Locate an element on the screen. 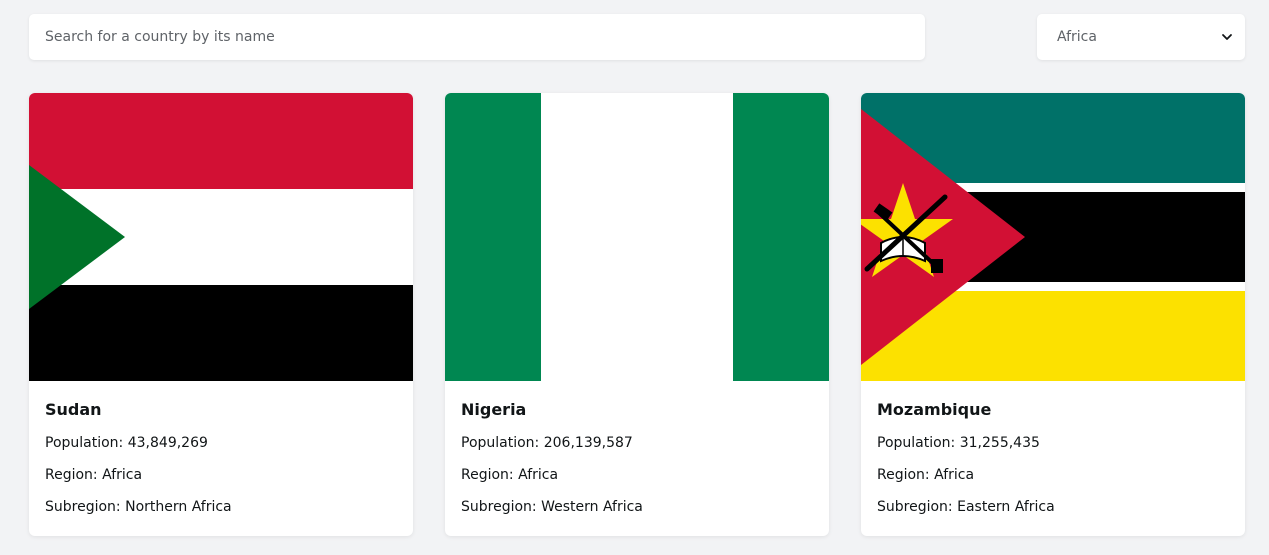 The width and height of the screenshot is (1269, 555). search-bar is located at coordinates (477, 37).